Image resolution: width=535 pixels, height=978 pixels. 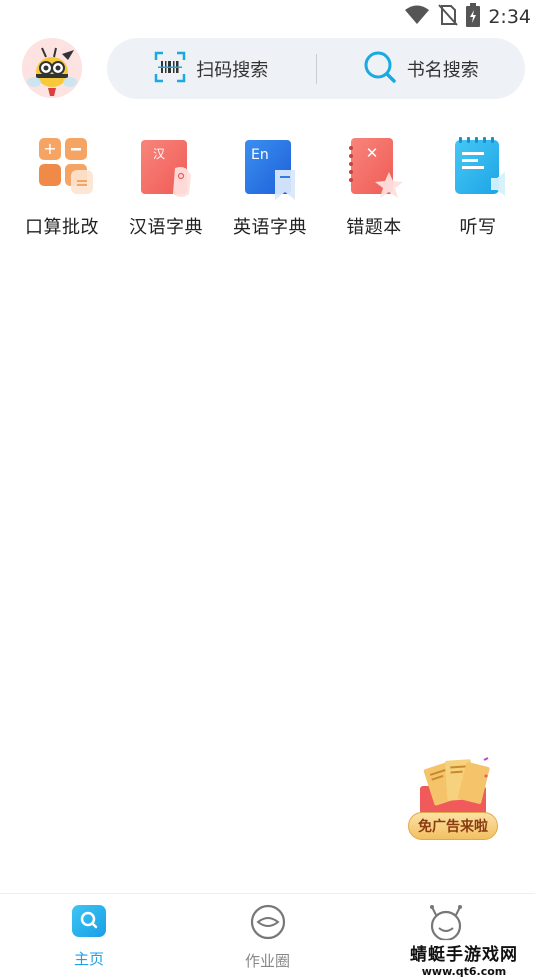 What do you see at coordinates (268, 924) in the screenshot?
I see `homework-circle-icon` at bounding box center [268, 924].